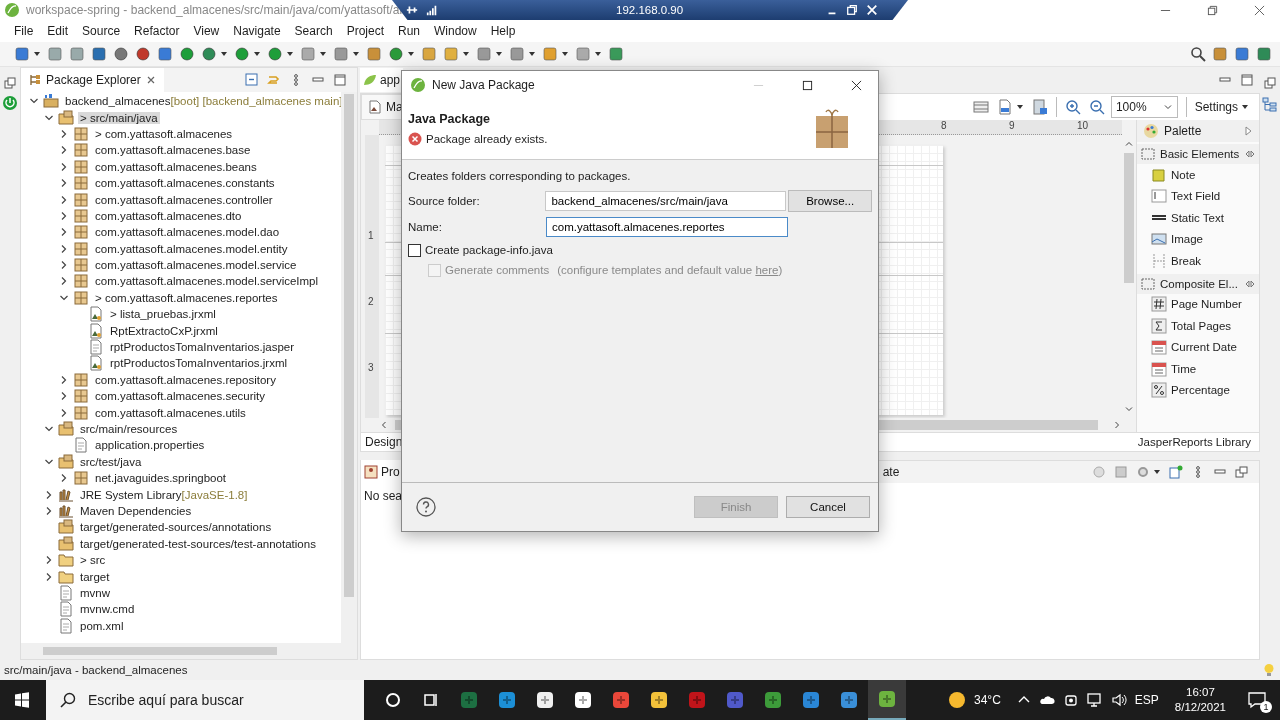 The width and height of the screenshot is (1280, 720). I want to click on tree-item: > com.yattasoft.almacenes.reportes, so click(186, 297).